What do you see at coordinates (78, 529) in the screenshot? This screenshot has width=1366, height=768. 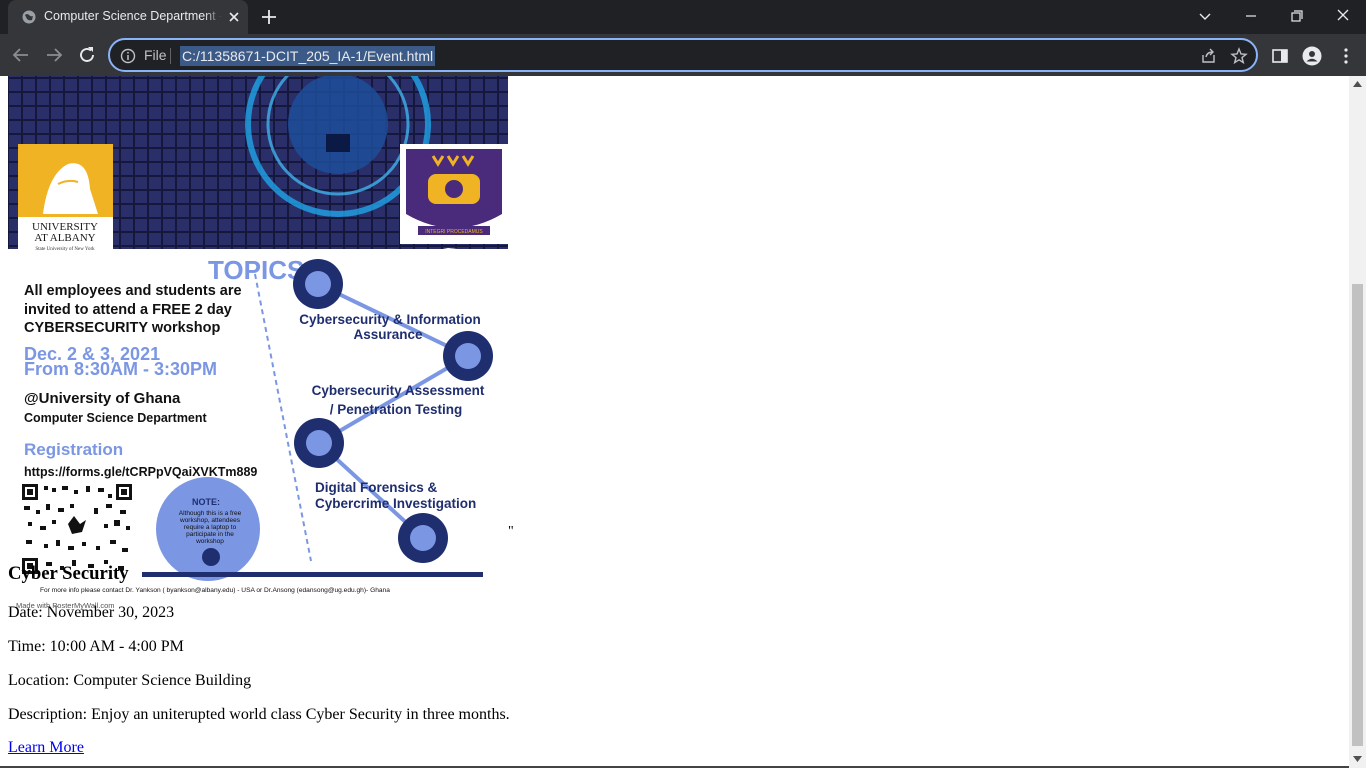 I see `qr-code` at bounding box center [78, 529].